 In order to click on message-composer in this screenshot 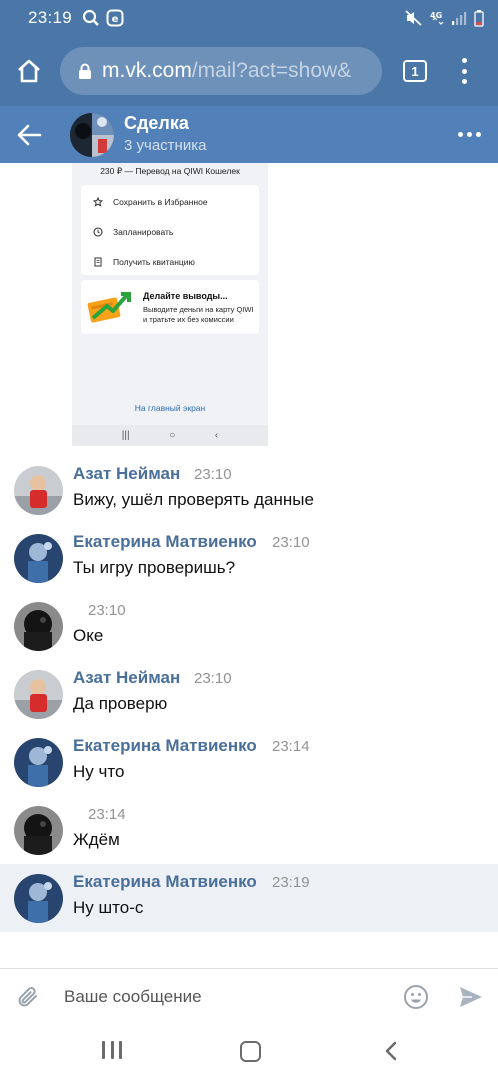, I will do `click(249, 996)`.